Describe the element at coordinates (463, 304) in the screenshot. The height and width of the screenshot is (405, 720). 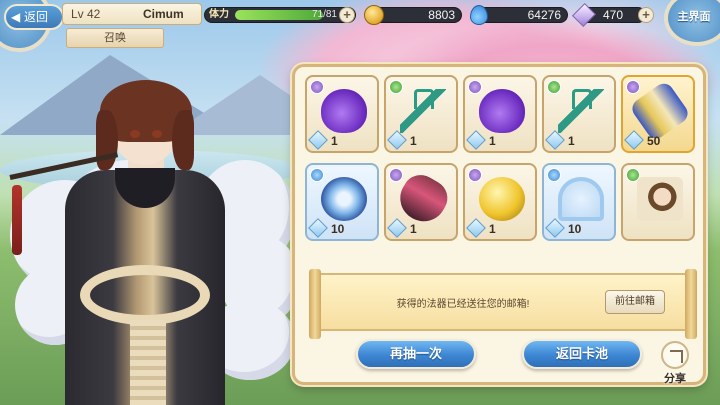
I see `mail-notice: 获得的法器已经送往您的邮箱!` at that location.